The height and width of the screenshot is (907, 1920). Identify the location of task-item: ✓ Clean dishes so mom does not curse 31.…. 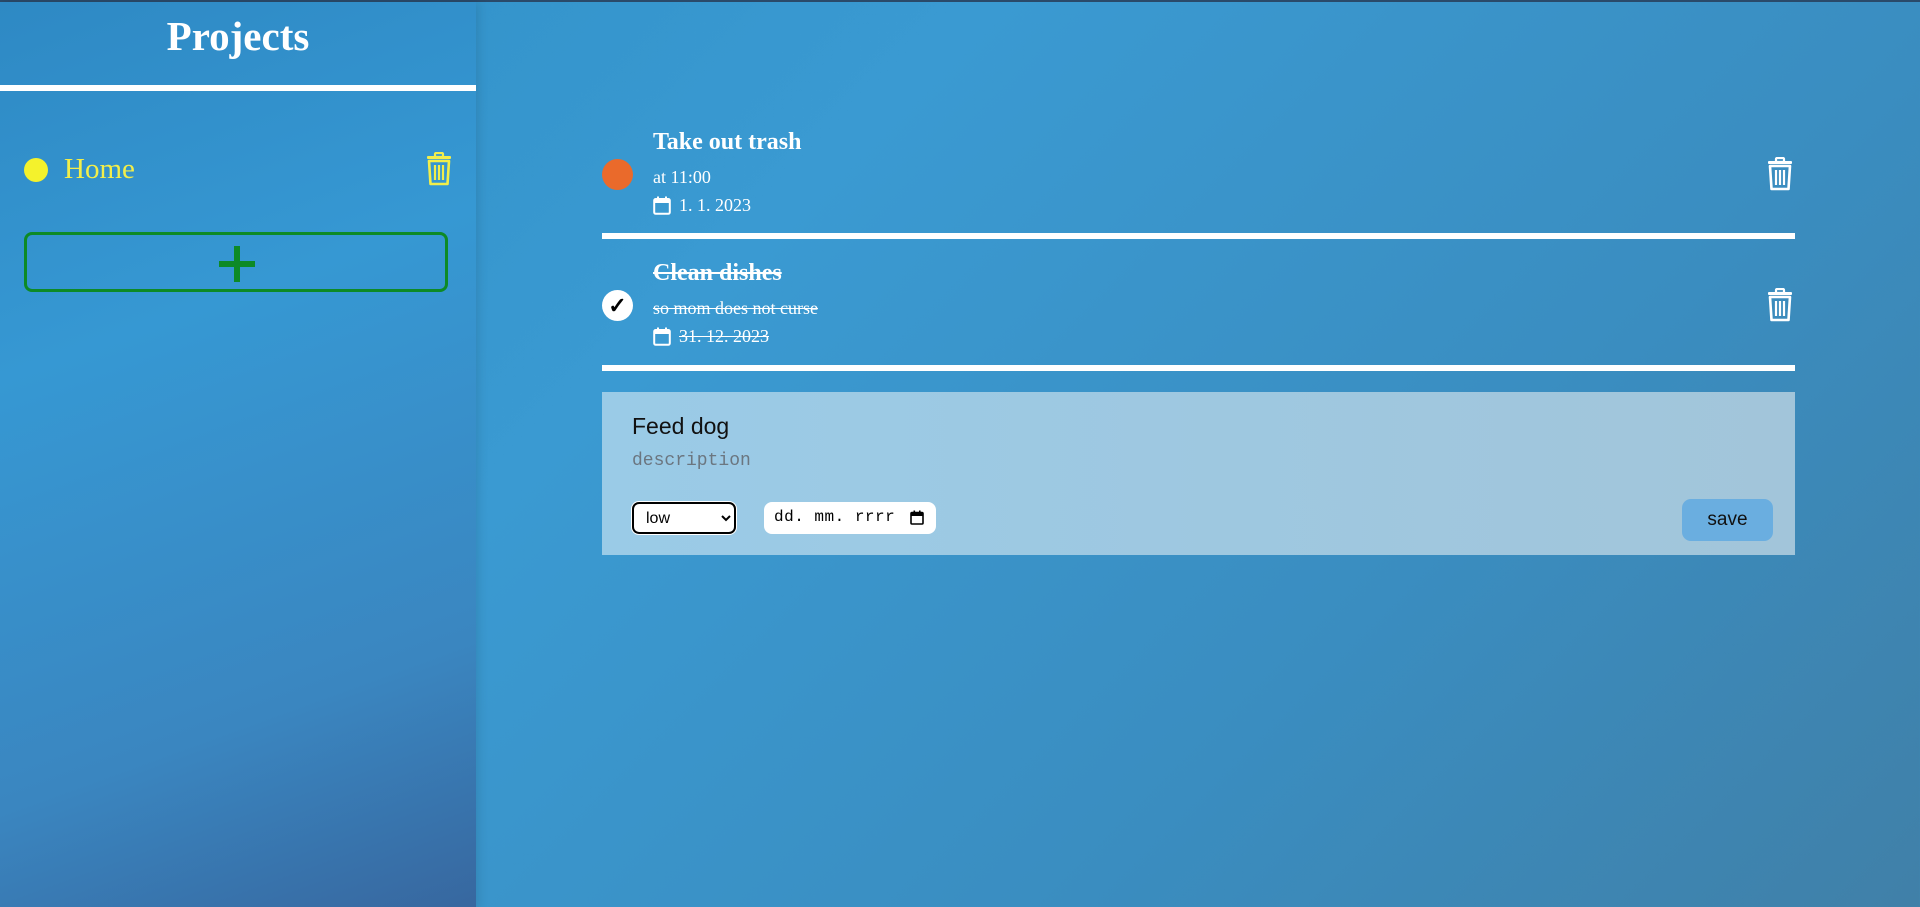
(1198, 313).